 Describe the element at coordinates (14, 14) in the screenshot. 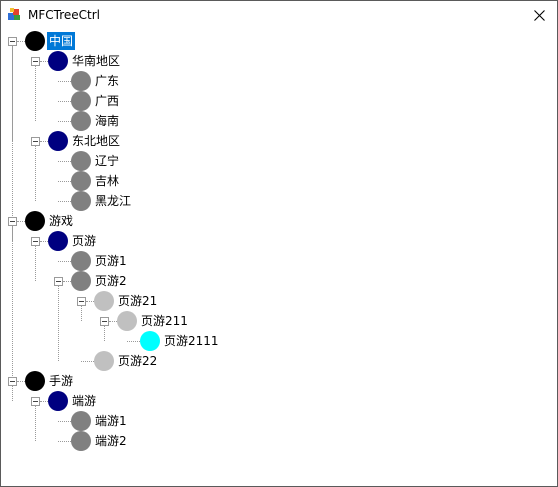

I see `mfc-app-icon` at that location.